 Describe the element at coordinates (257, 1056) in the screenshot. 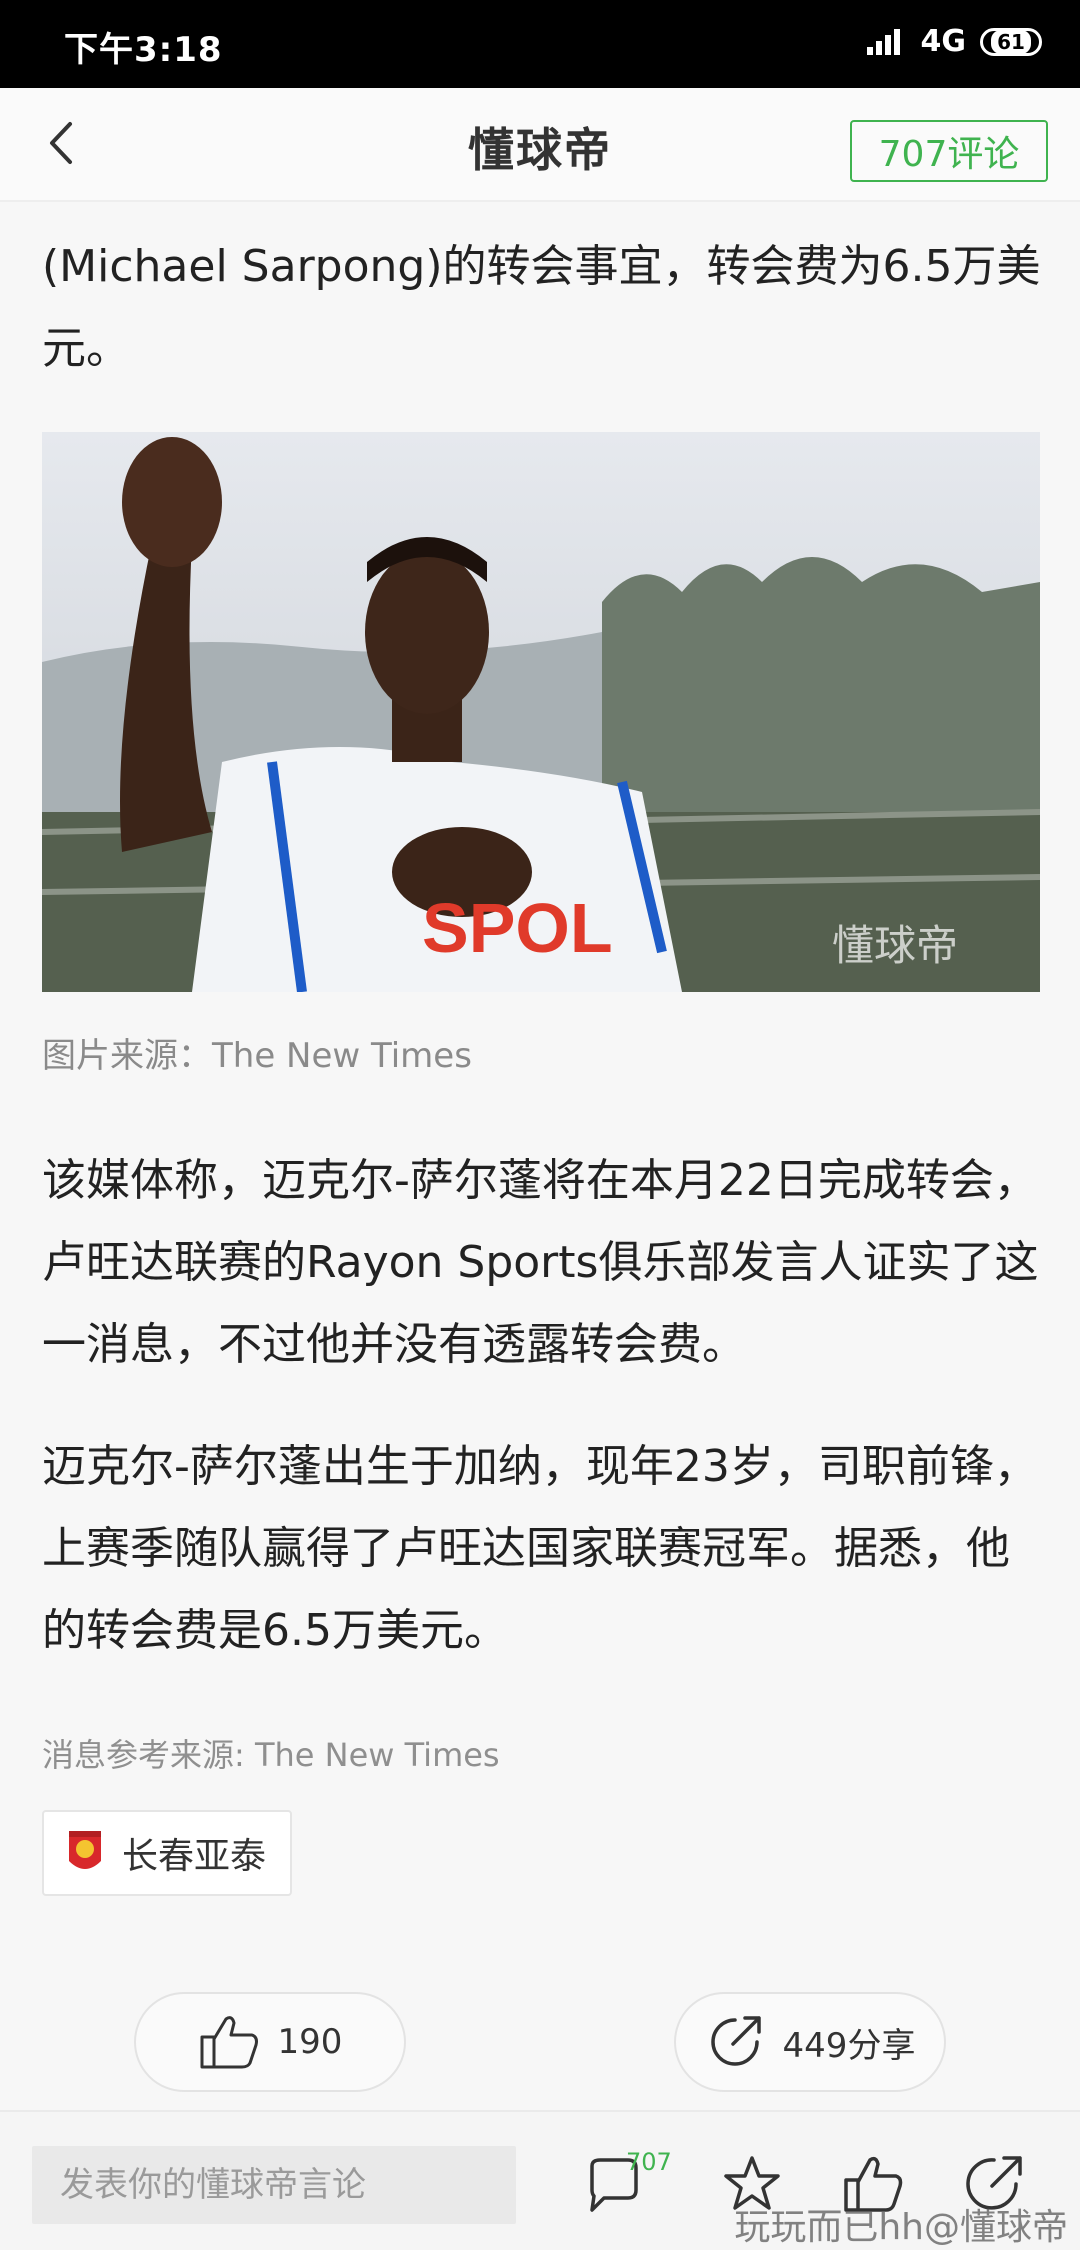

I see `photo-caption: 图片来源：The New Times` at that location.